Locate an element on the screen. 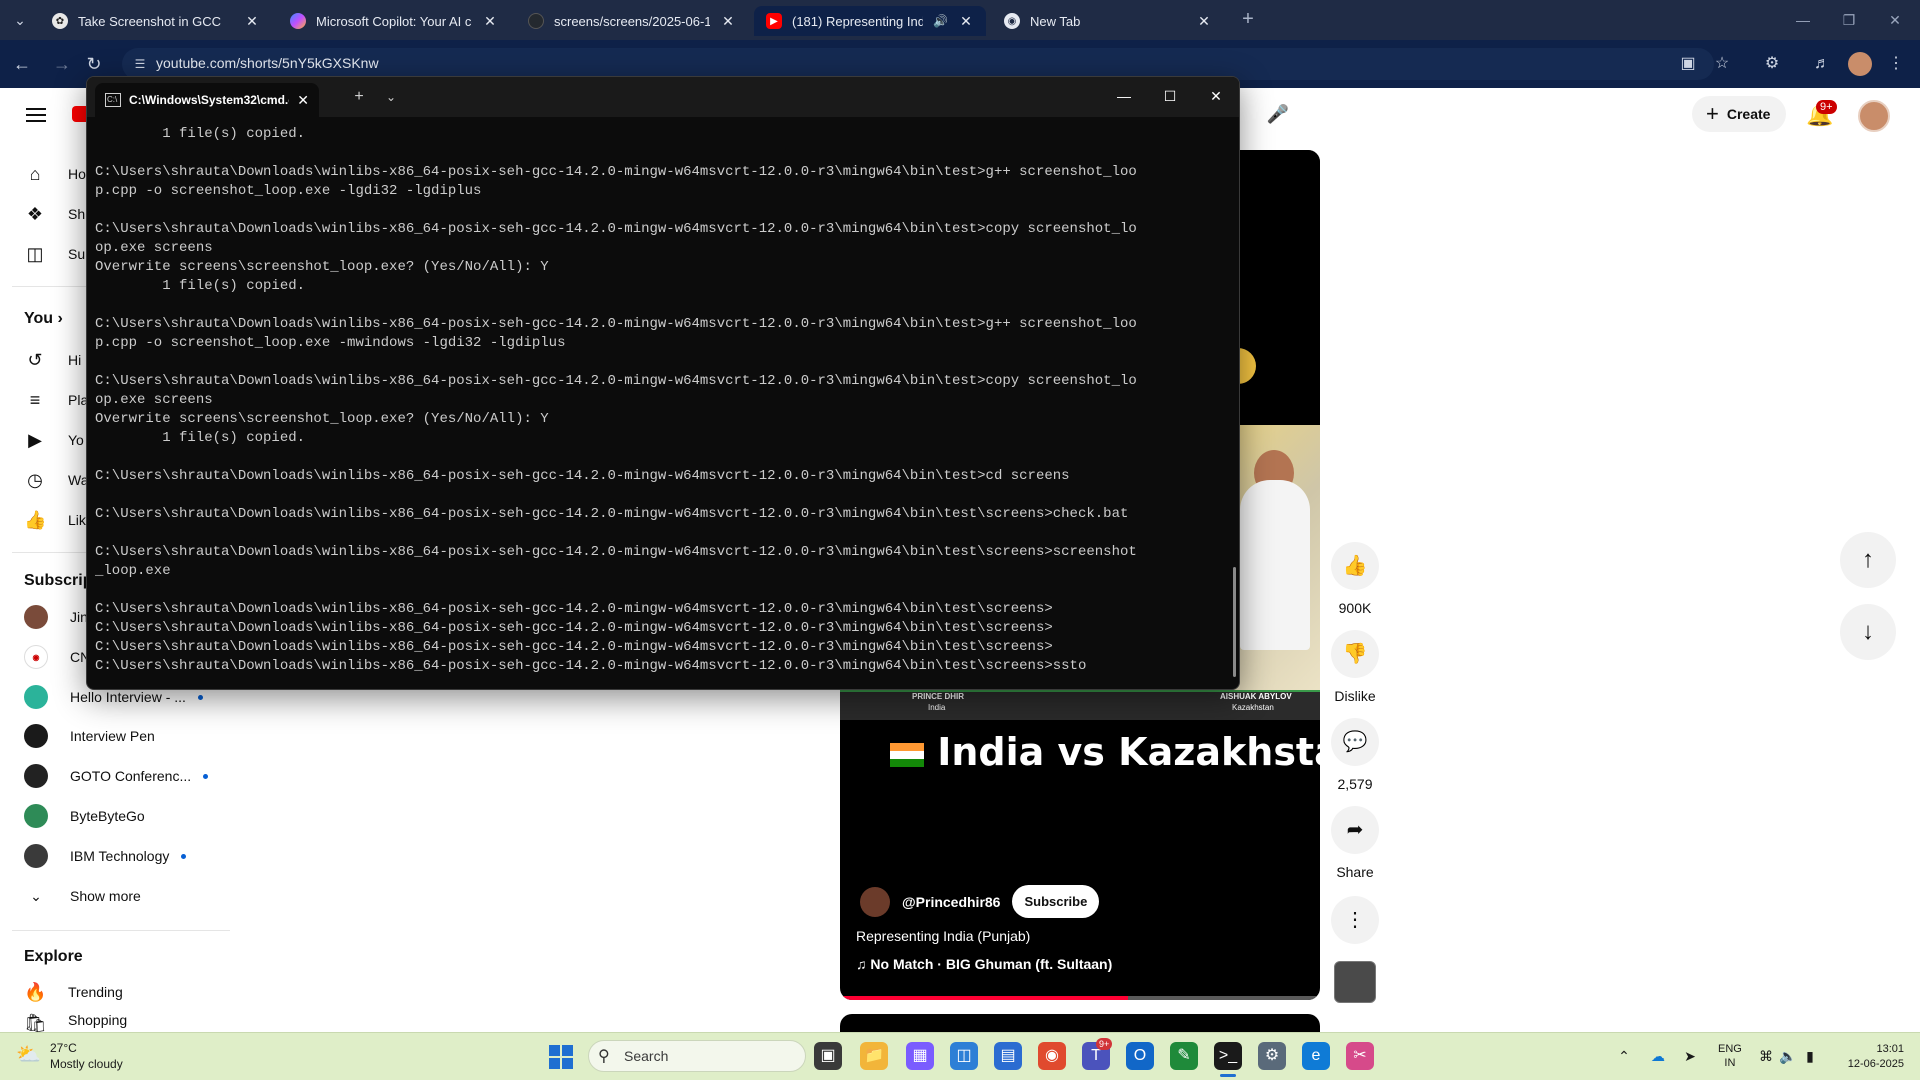  profile-avatar-icon is located at coordinates (1860, 64).